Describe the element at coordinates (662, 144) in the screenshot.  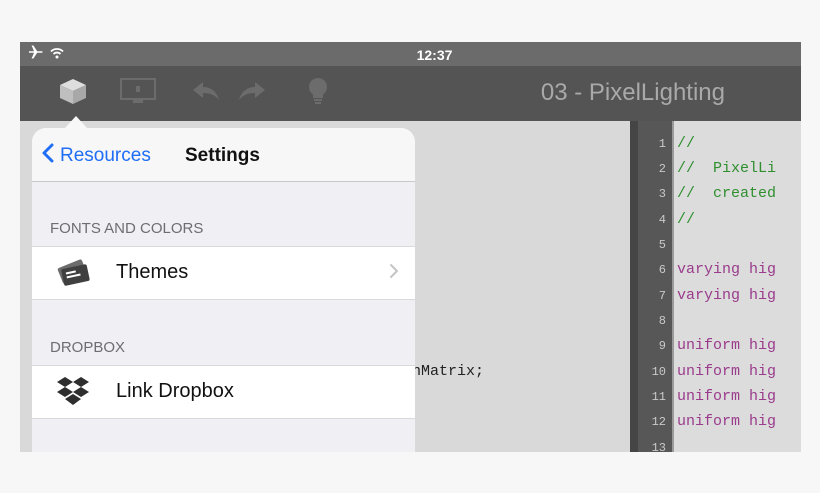
I see `line-number: 1` at that location.